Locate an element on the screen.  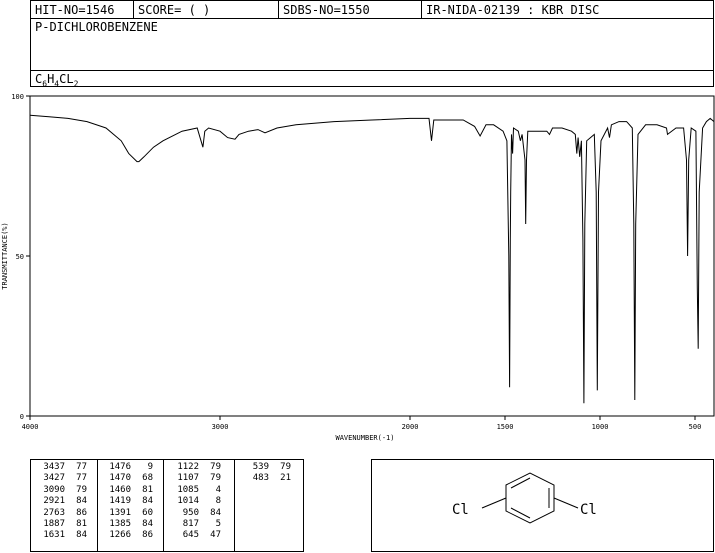
peak-row: 2921 84 is located at coordinates (62, 501).